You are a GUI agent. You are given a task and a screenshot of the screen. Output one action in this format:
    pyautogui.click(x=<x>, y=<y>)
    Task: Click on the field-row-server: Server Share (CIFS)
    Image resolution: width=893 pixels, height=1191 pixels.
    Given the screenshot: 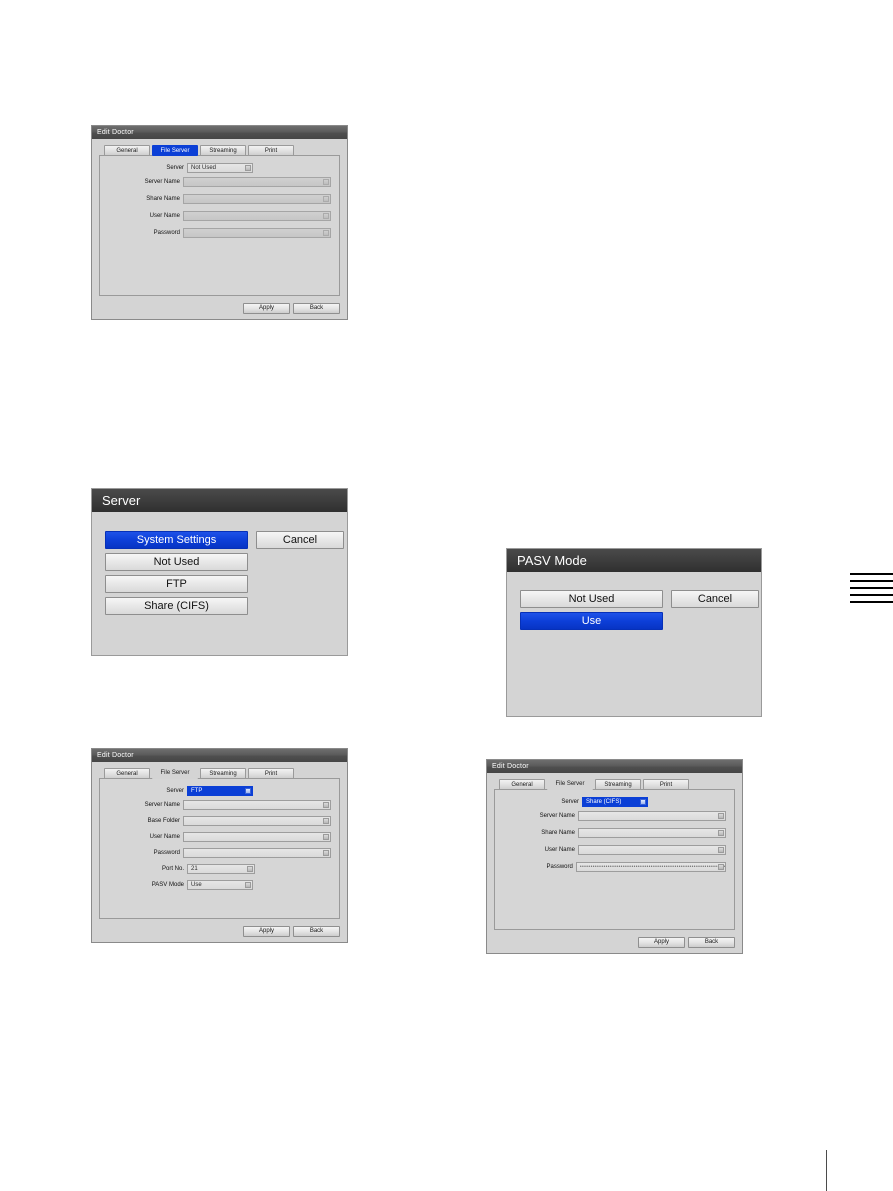 What is the action you would take?
    pyautogui.click(x=614, y=802)
    